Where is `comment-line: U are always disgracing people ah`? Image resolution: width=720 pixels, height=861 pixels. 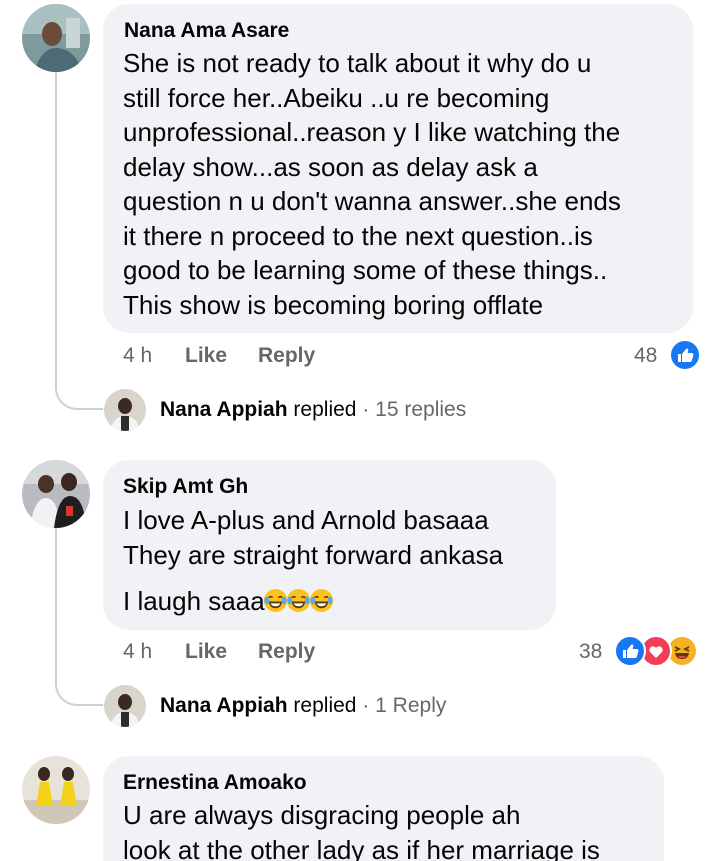
comment-line: U are always disgracing people ah is located at coordinates (322, 815).